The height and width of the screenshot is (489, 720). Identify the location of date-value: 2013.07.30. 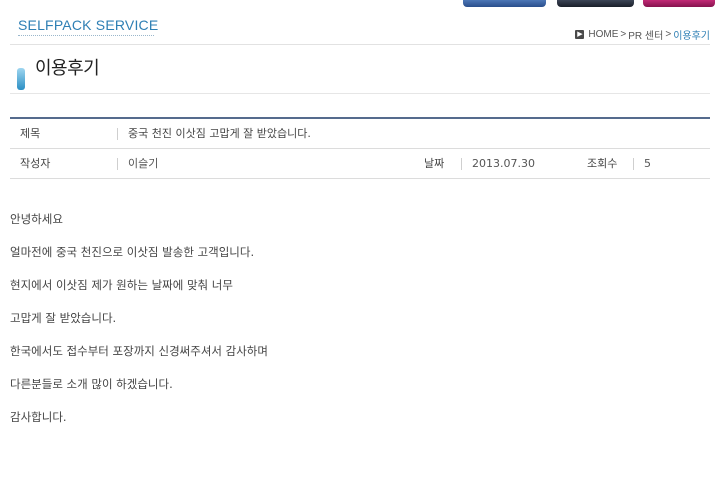
(503, 163).